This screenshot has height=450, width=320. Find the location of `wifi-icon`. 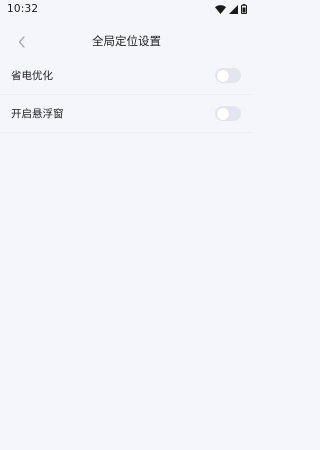

wifi-icon is located at coordinates (220, 9).